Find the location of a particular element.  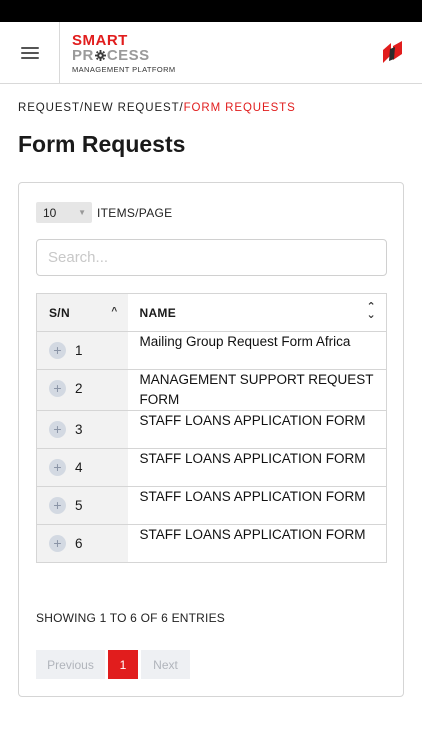

page-size-select: 10 ▼ is located at coordinates (64, 212).